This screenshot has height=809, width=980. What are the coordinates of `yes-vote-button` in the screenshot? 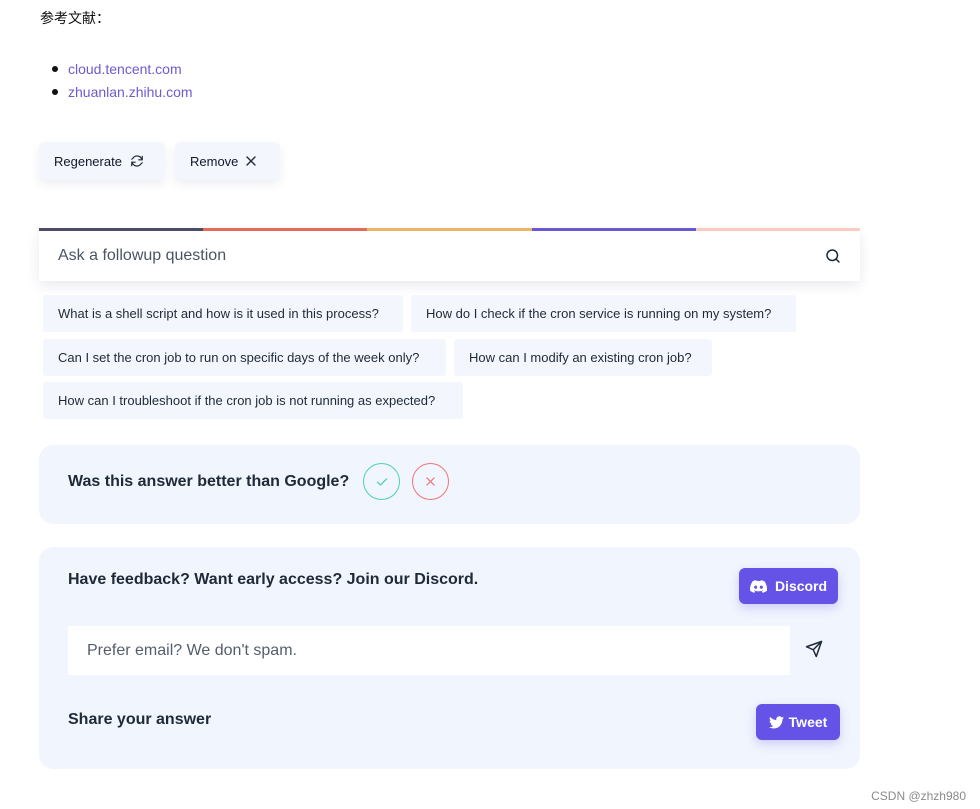 It's located at (381, 481).